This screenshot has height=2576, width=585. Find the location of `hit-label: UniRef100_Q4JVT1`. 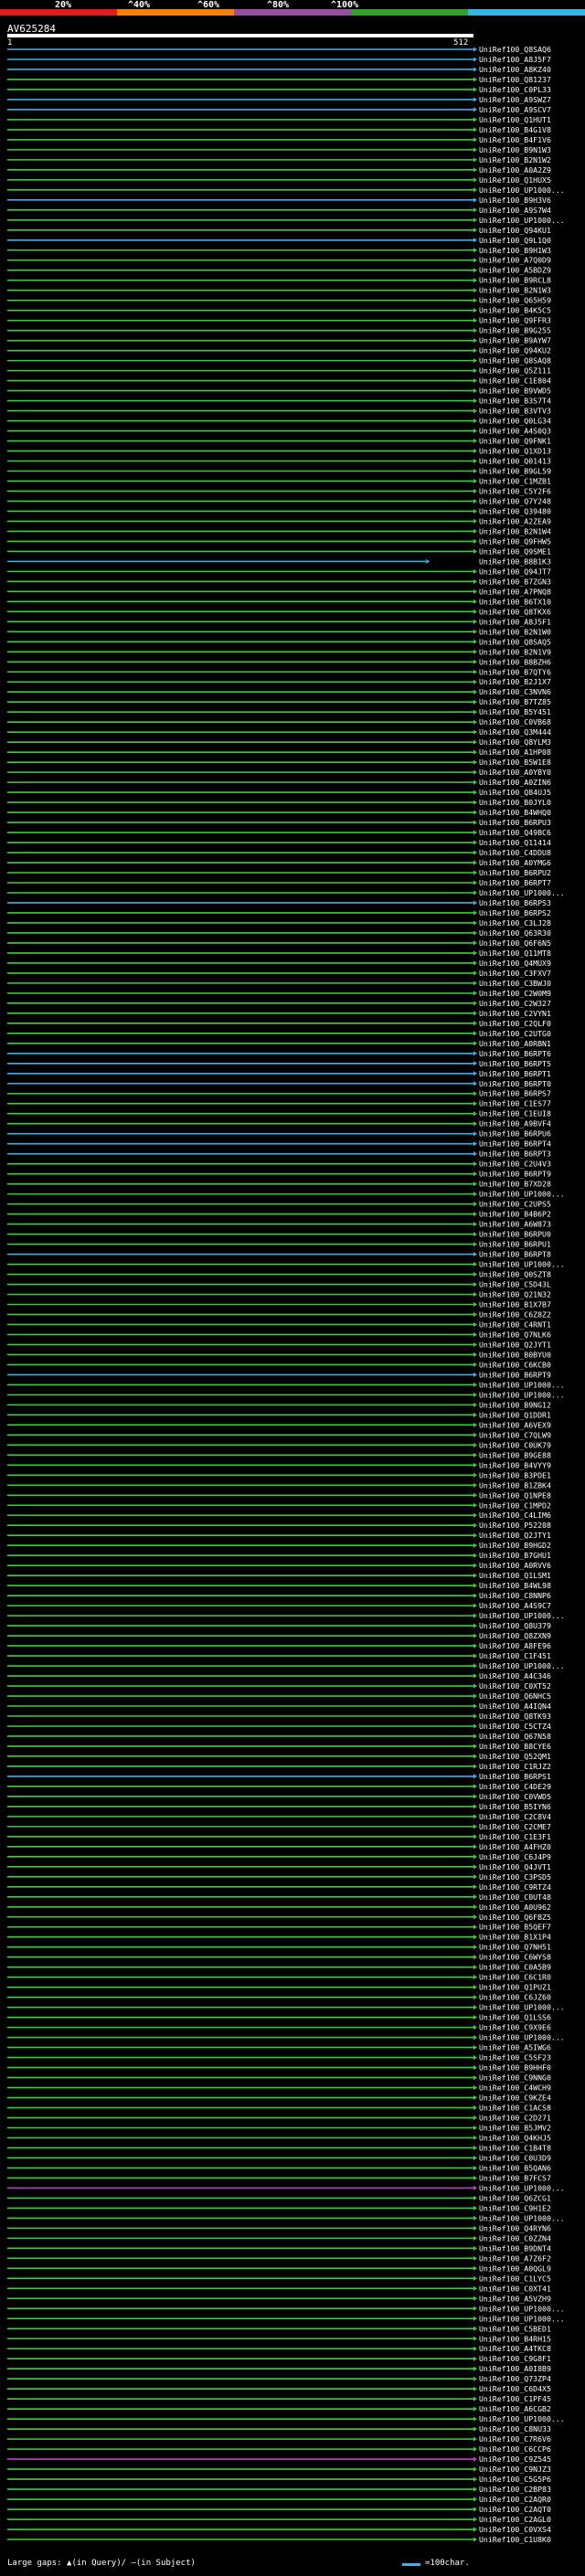

hit-label: UniRef100_Q4JVT1 is located at coordinates (515, 1866).